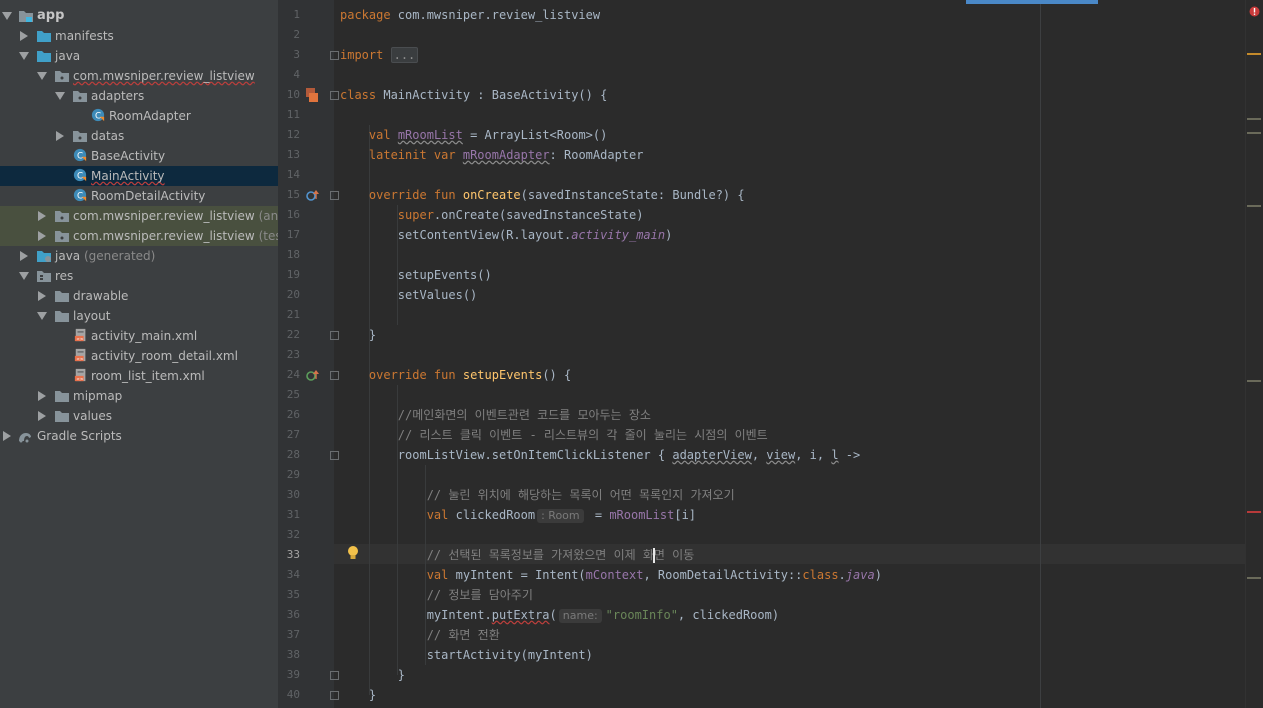 Image resolution: width=1263 pixels, height=708 pixels. What do you see at coordinates (118, 96) in the screenshot?
I see `tree-item-label: adapters` at bounding box center [118, 96].